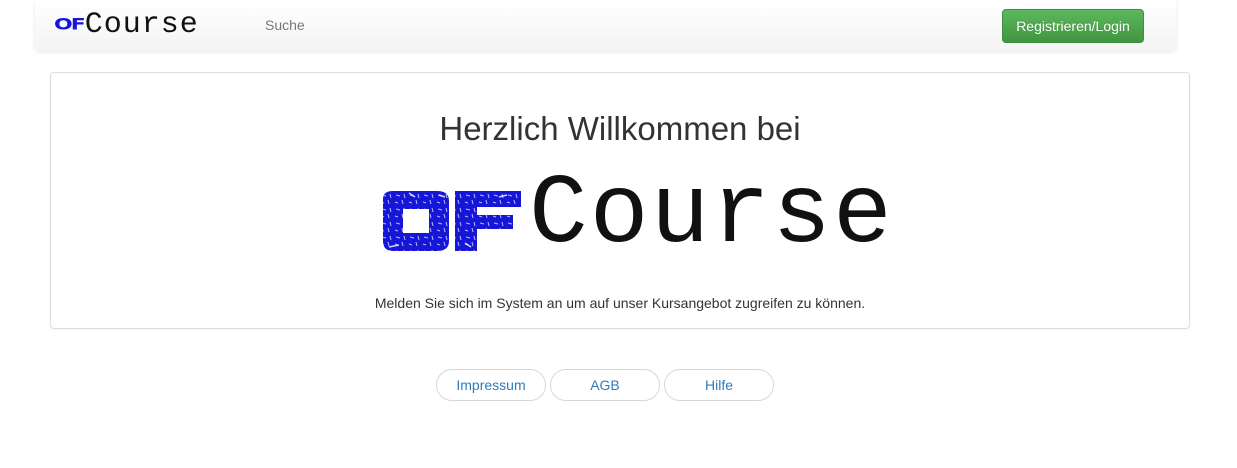 Image resolution: width=1237 pixels, height=468 pixels. Describe the element at coordinates (605, 25) in the screenshot. I see `top-navbar: OF Course Suche Registrieren/Login` at that location.